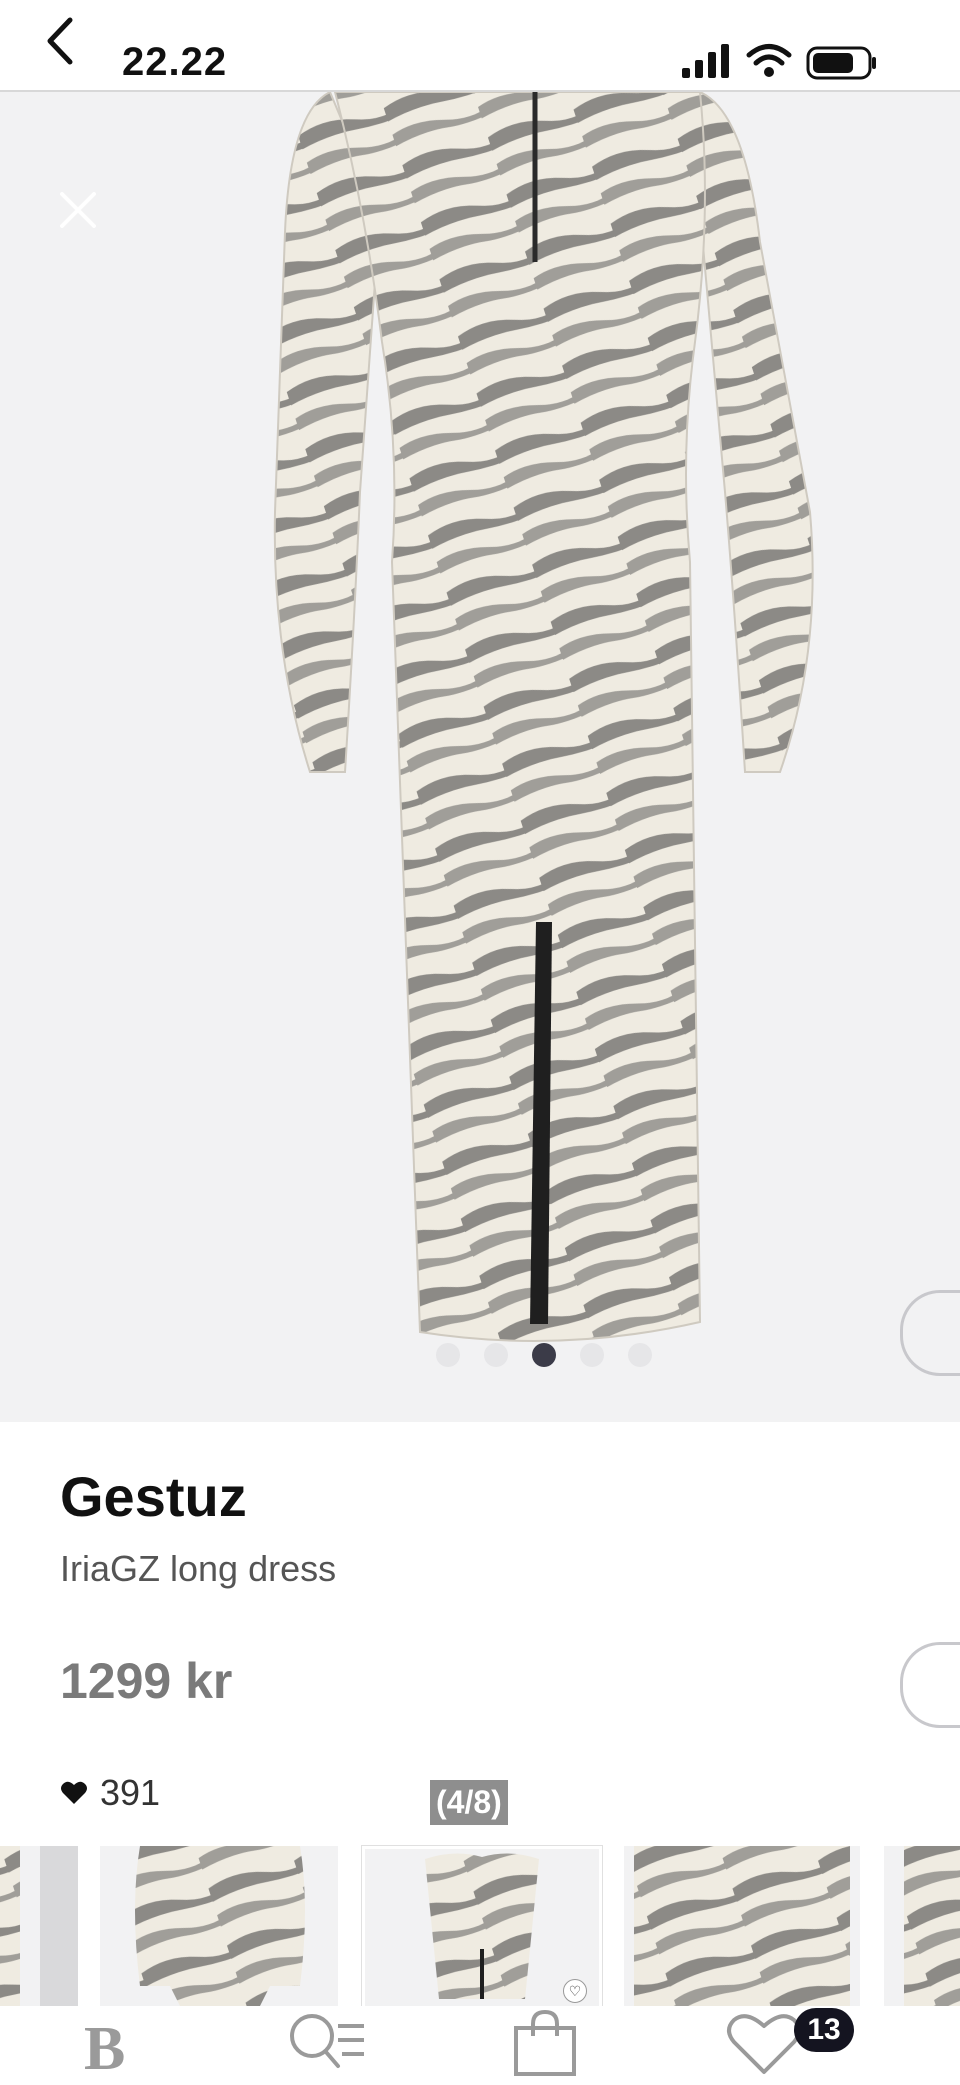 This screenshot has height=2085, width=960. Describe the element at coordinates (326, 2043) in the screenshot. I see `search-filter-icon` at that location.